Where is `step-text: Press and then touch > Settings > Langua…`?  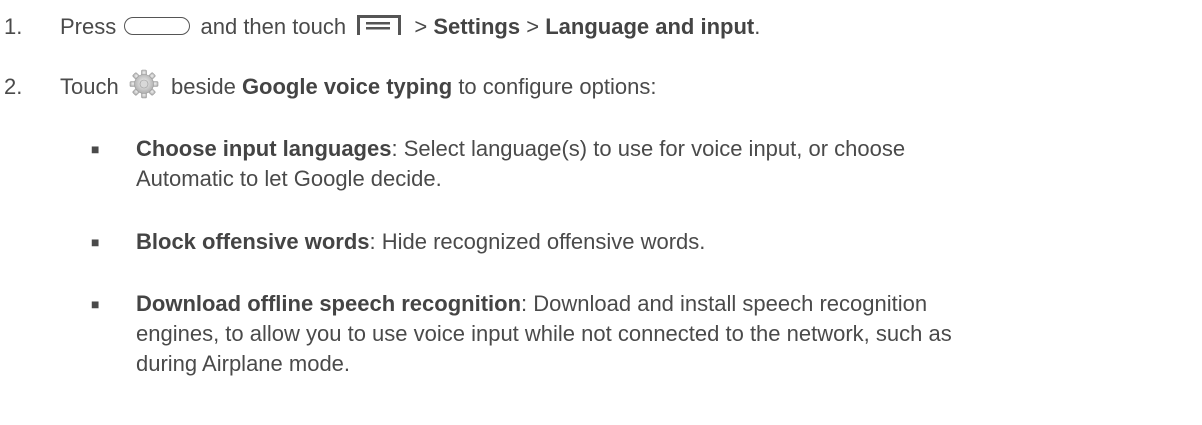
step-text: Press and then touch > Settings > Langua… is located at coordinates (410, 27).